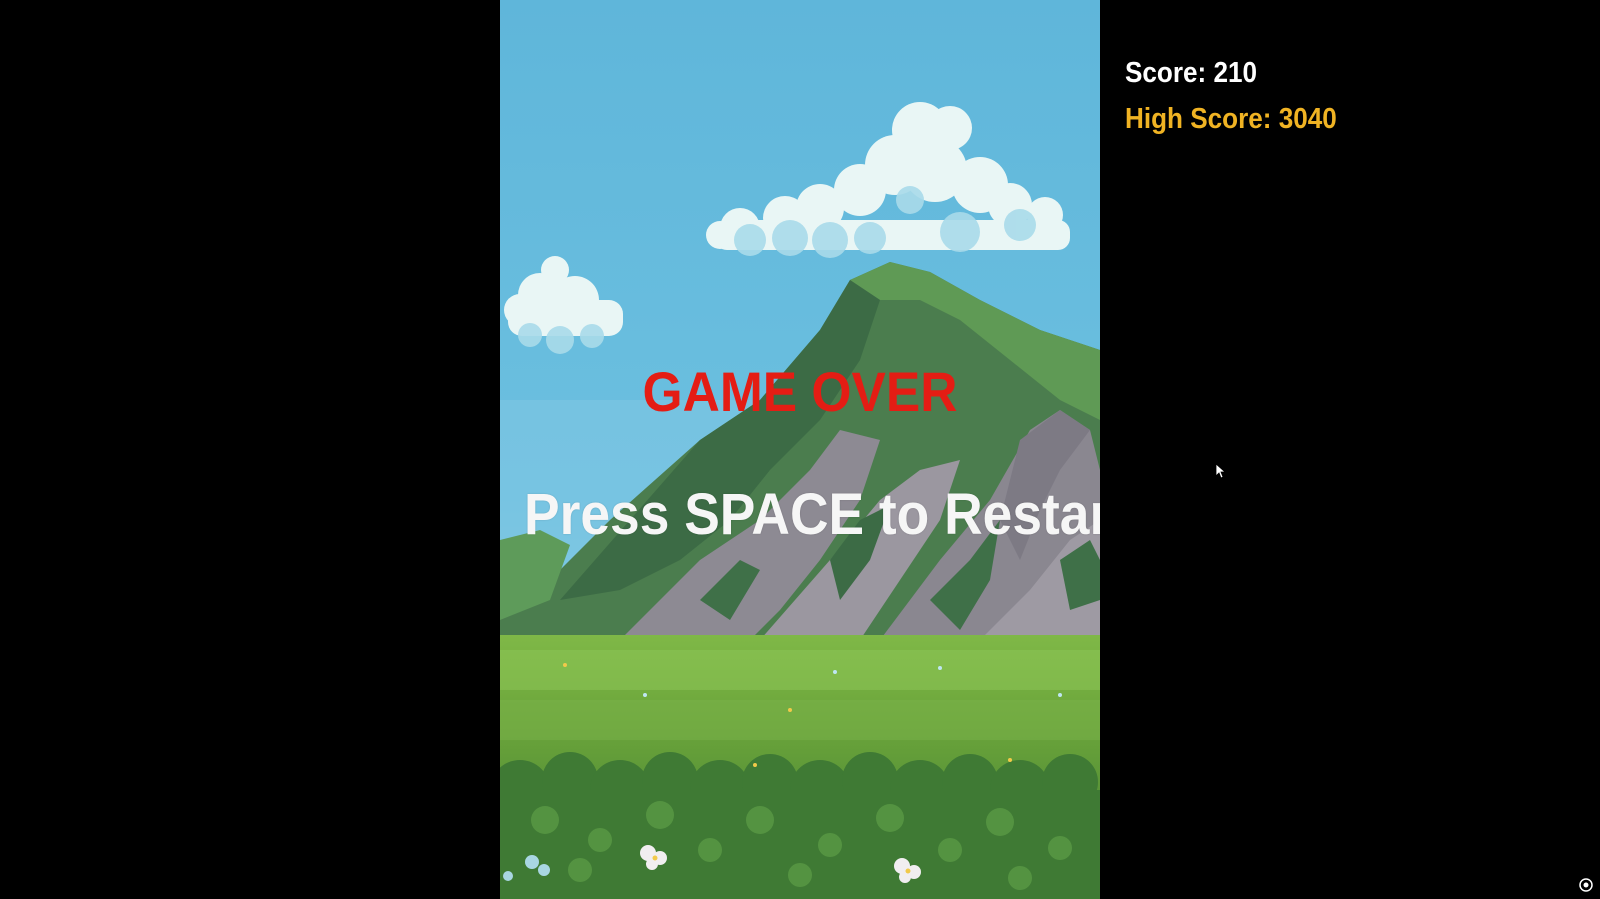 This screenshot has height=899, width=1600. I want to click on score-label: Score: 210, so click(1191, 73).